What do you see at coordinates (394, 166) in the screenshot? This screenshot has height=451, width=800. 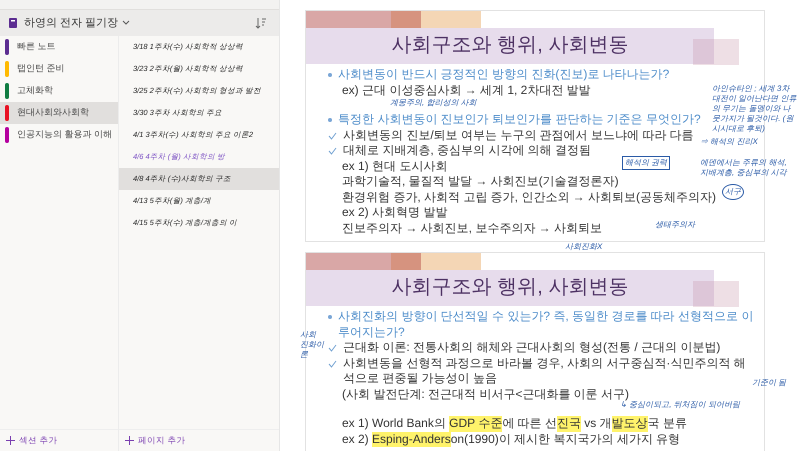 I see `body-text: ex 1) 현대 도시사회` at bounding box center [394, 166].